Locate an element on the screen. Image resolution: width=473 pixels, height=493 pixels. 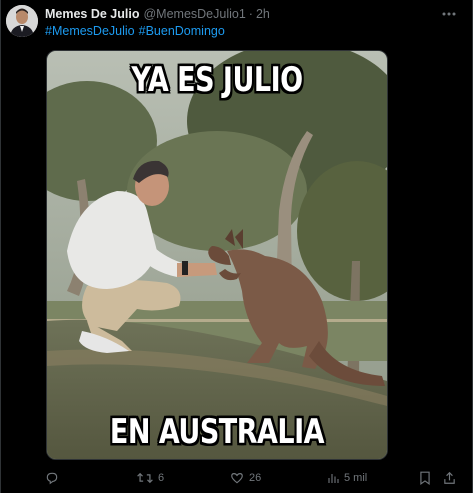
share-button is located at coordinates (449, 478).